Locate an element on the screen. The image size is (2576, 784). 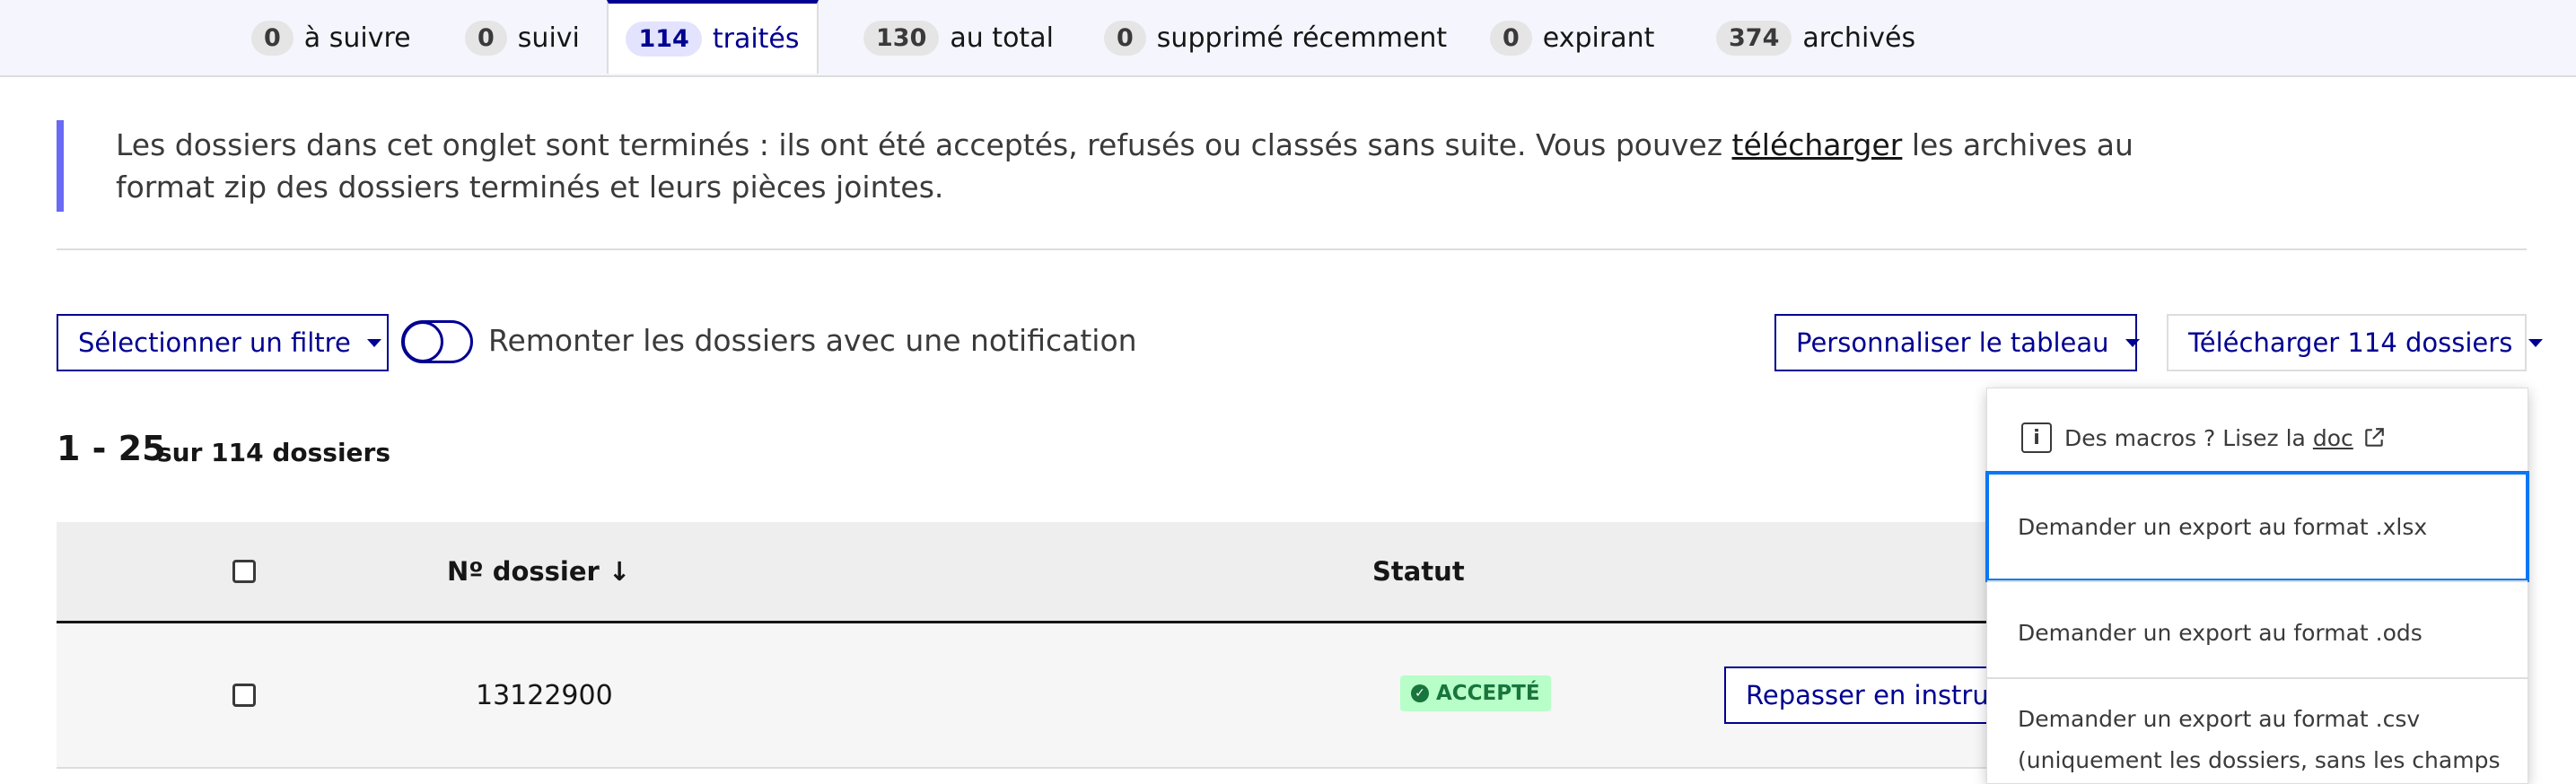
divider is located at coordinates (1292, 249).